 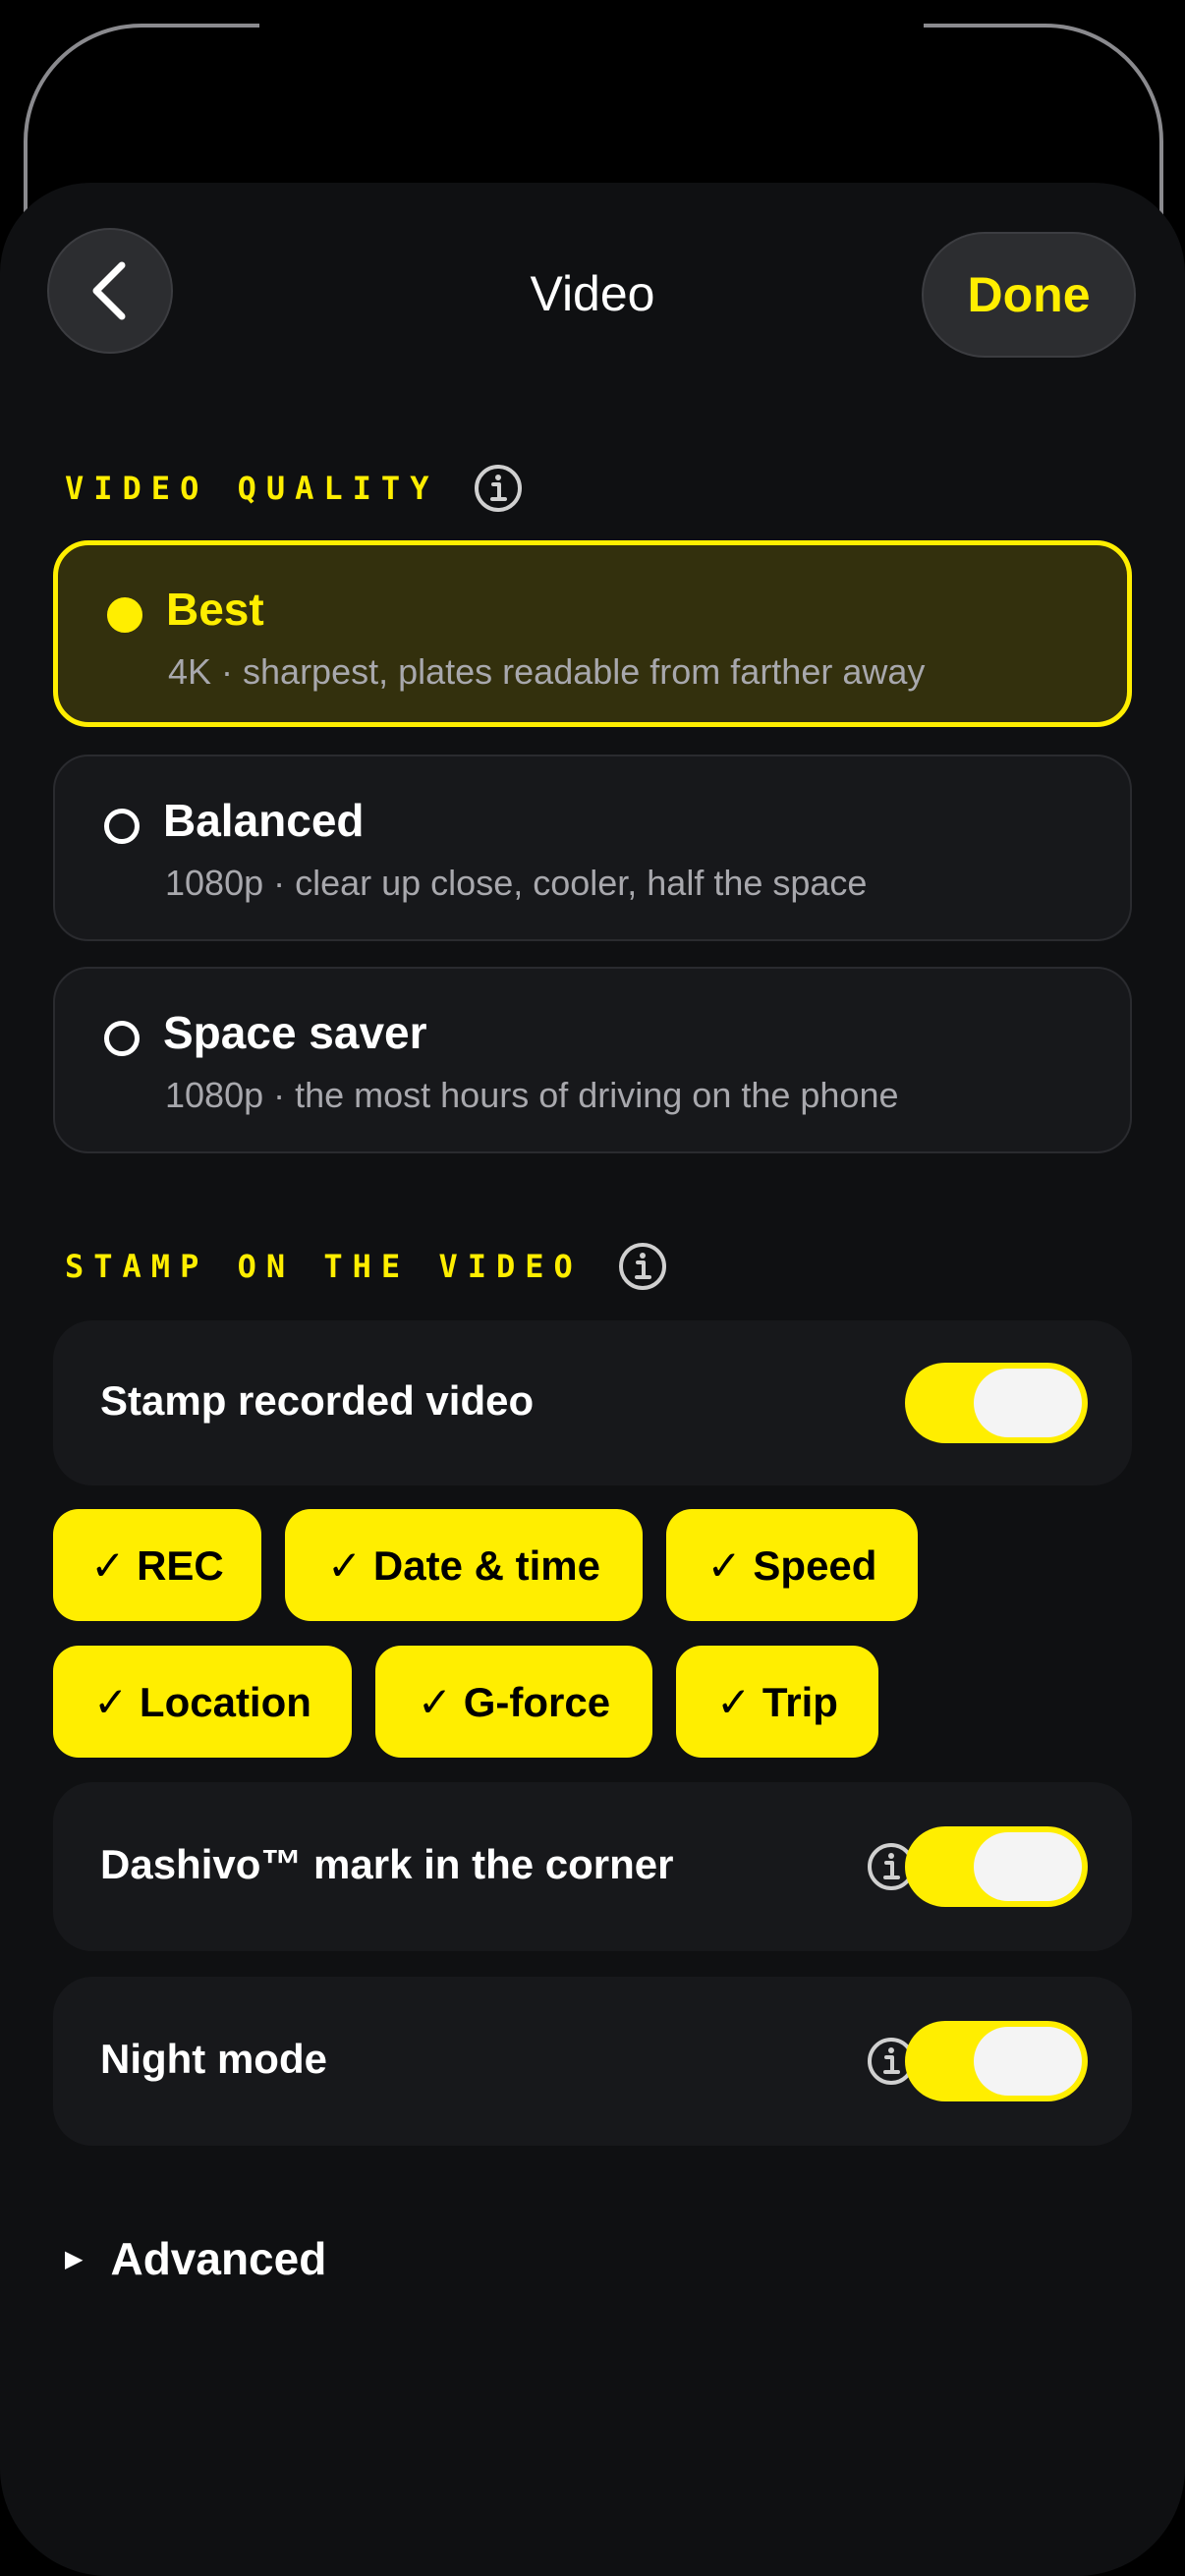 I want to click on night-mode-toggle, so click(x=997, y=2061).